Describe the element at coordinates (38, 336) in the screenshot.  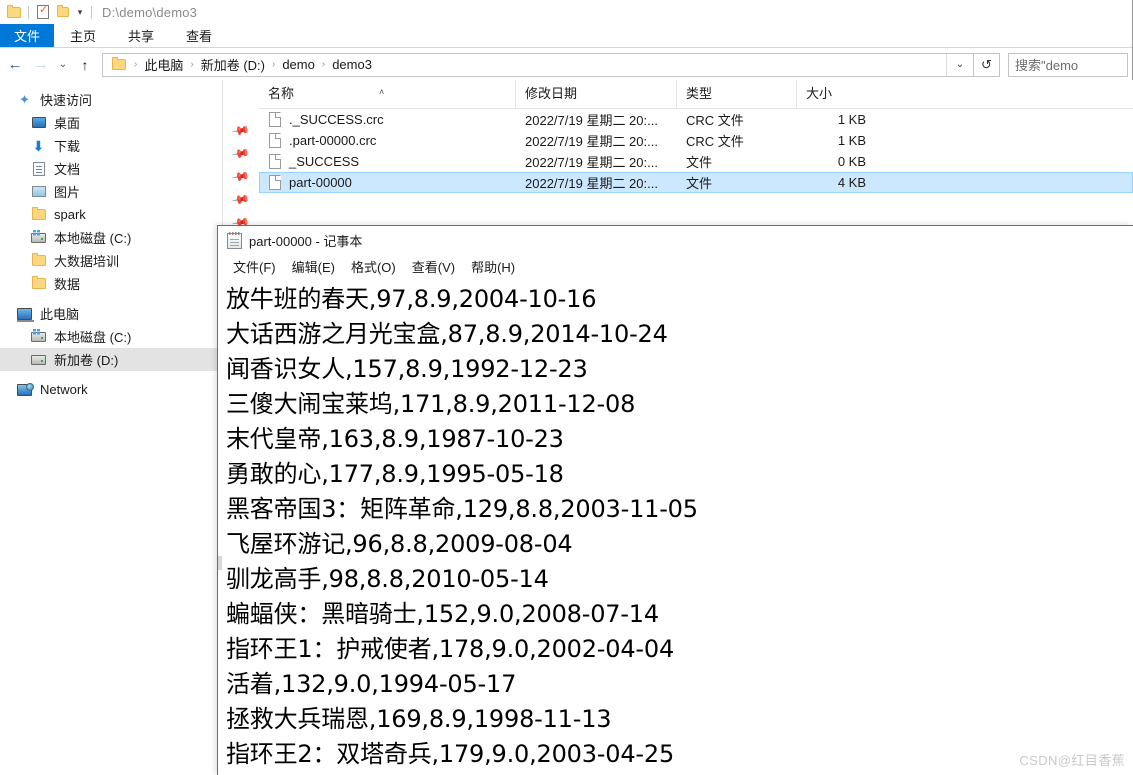
I see `windows-drive-icon` at that location.